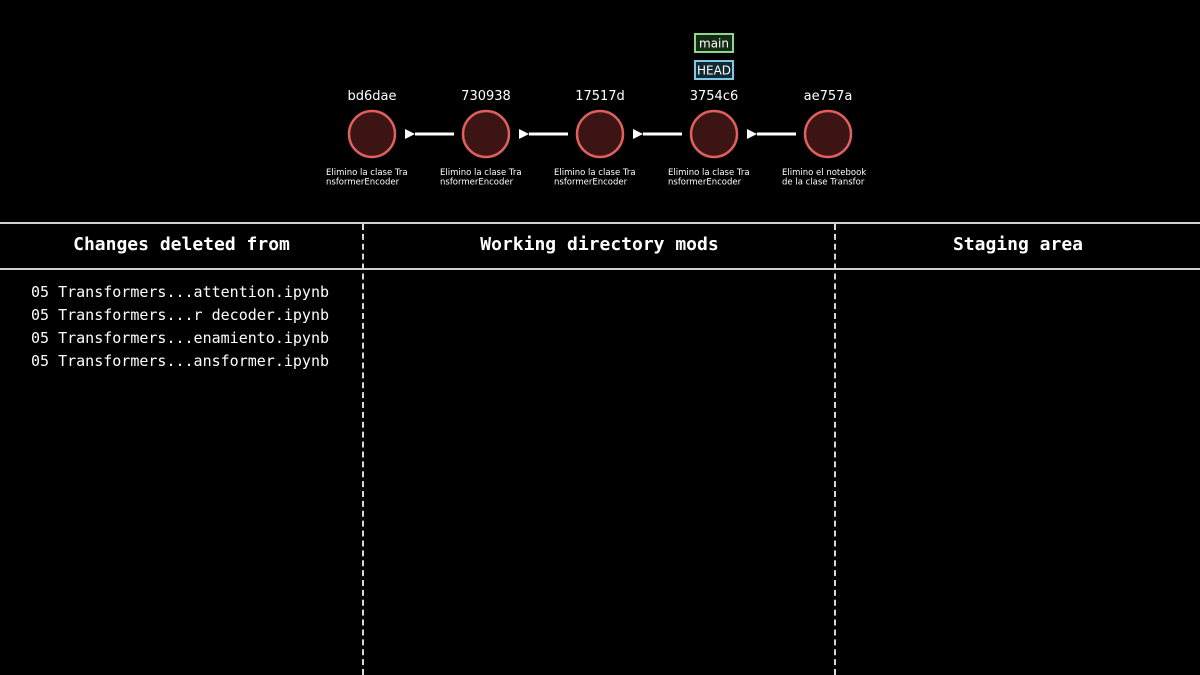 The height and width of the screenshot is (675, 1200). What do you see at coordinates (486, 96) in the screenshot?
I see `commit-hash: 730938` at bounding box center [486, 96].